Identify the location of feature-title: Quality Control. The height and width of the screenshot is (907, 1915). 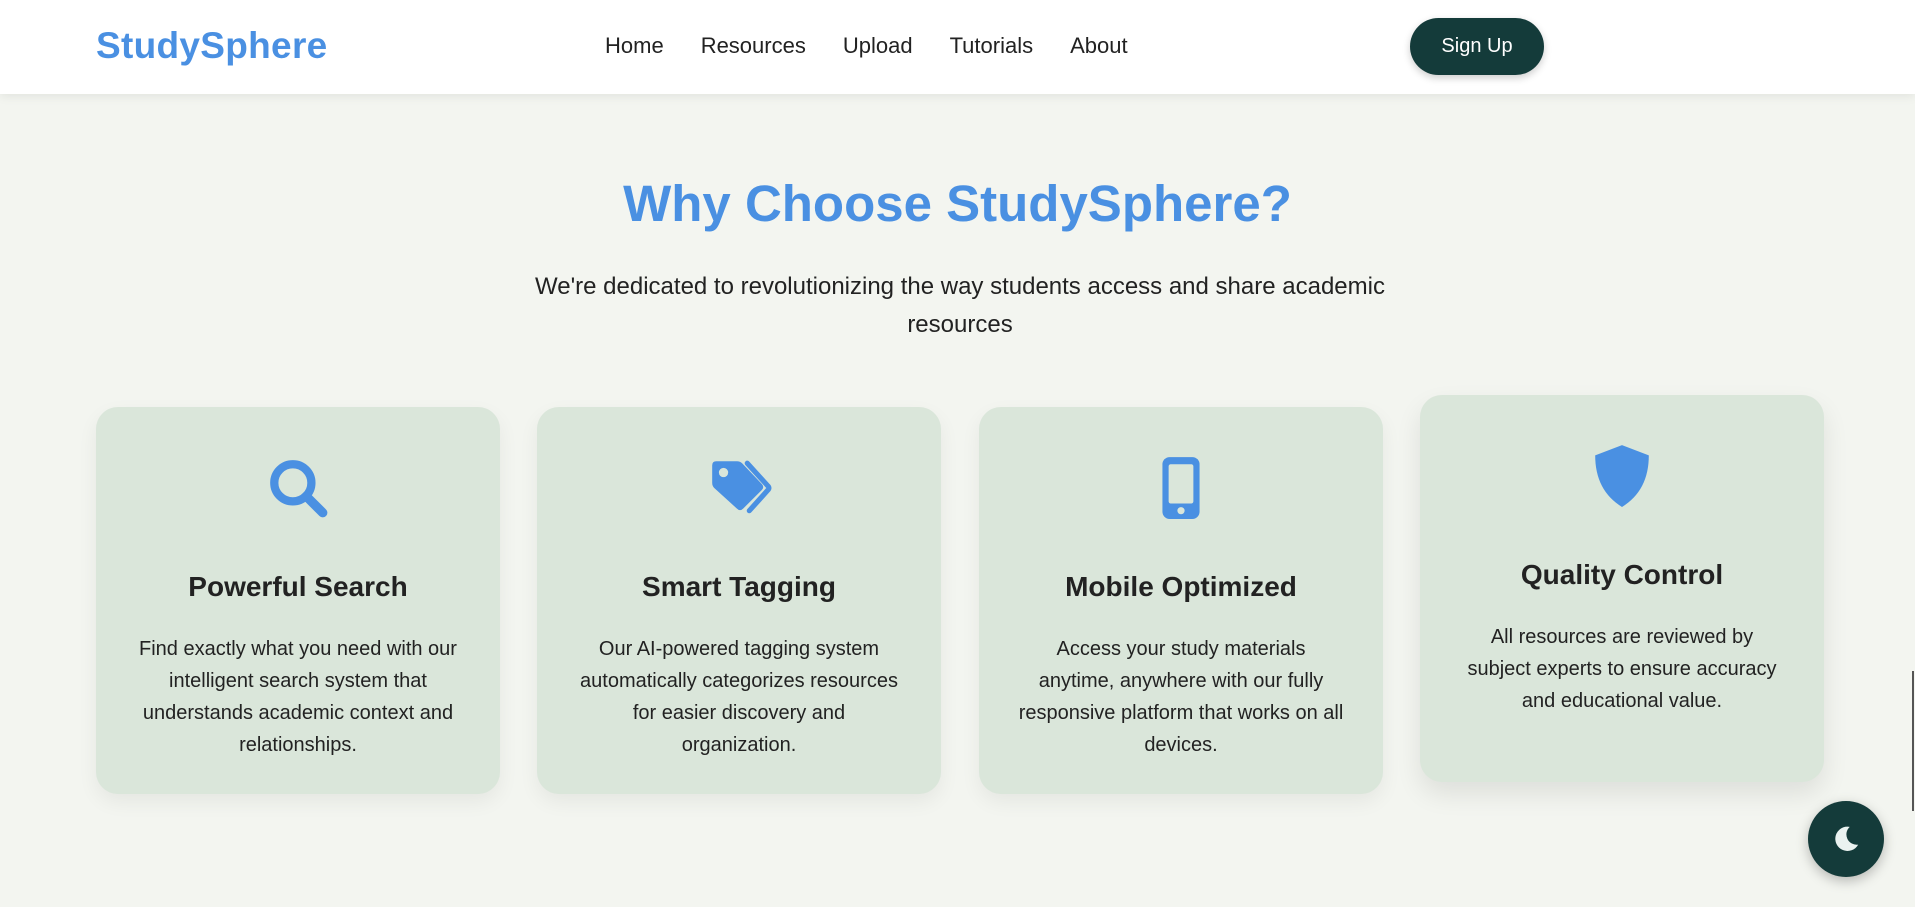
(1622, 574).